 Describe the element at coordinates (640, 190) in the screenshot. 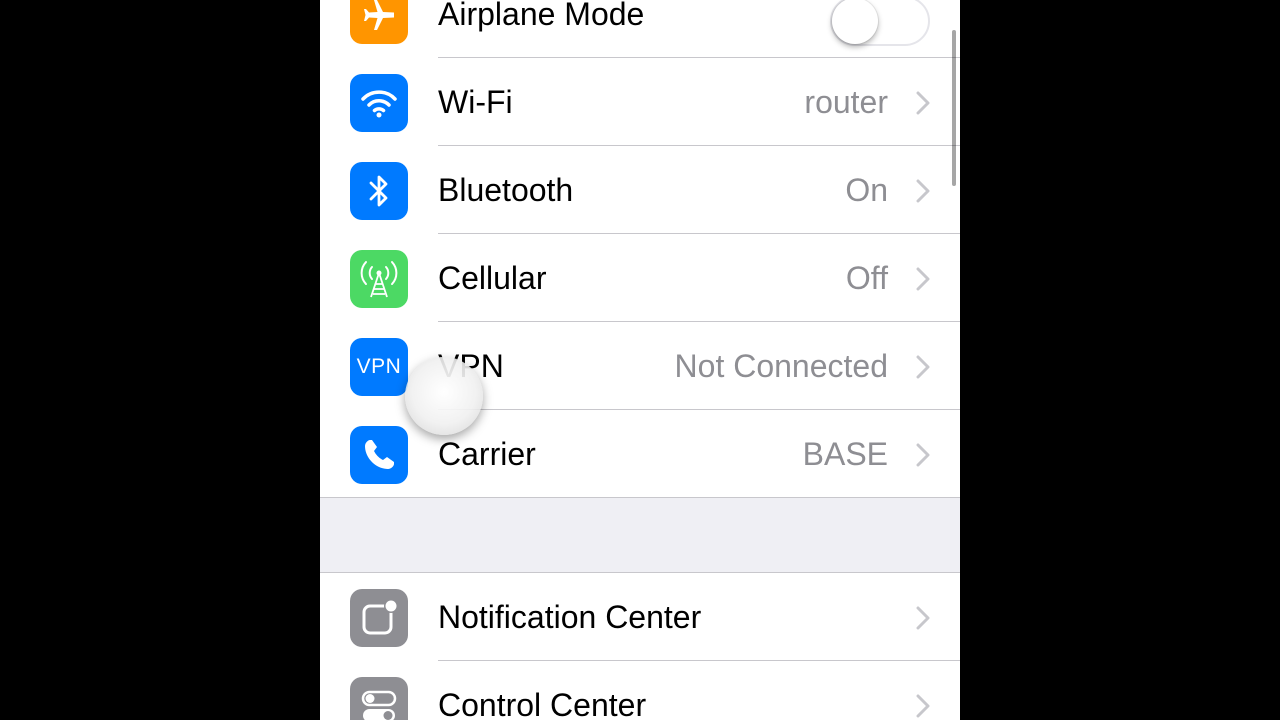

I see `settings-row-bluetooth: Bluetooth On` at that location.